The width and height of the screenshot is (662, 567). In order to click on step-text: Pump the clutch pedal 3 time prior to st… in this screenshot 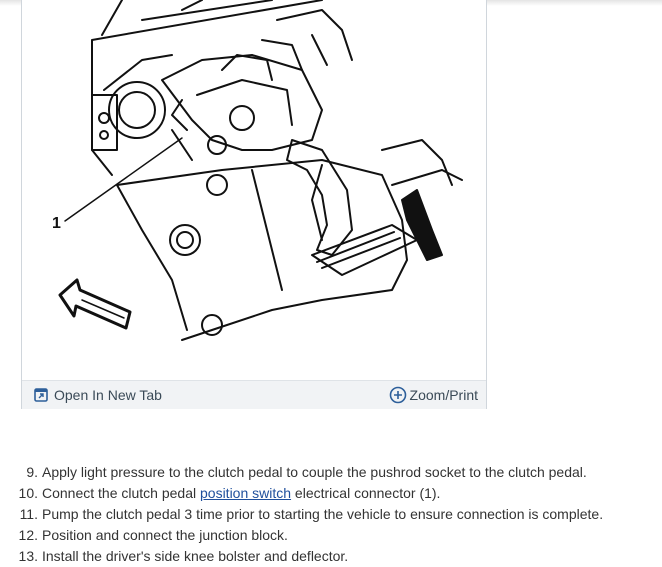, I will do `click(323, 514)`.